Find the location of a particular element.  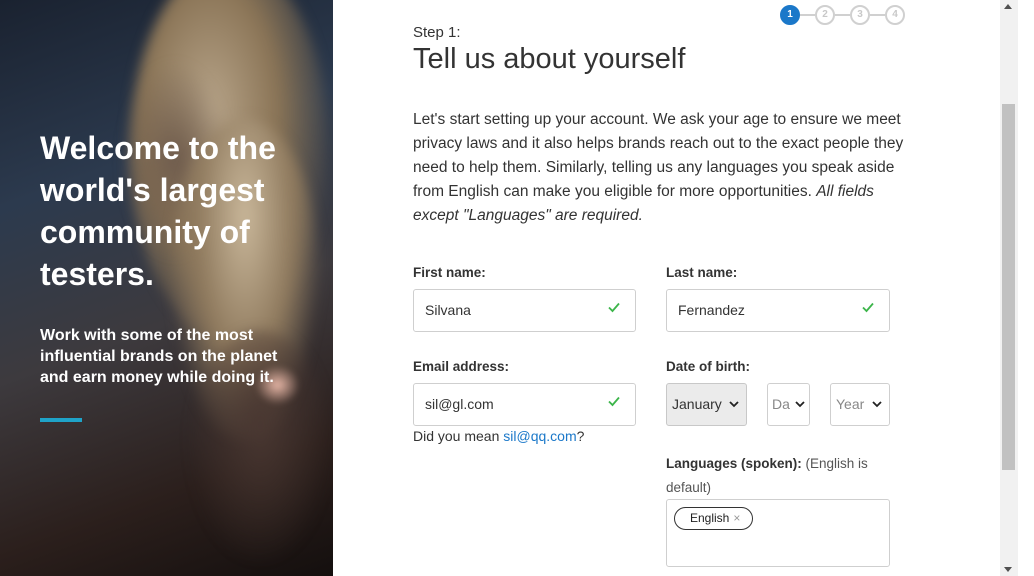

languages-label: Languages (spoken): (English is default) is located at coordinates (781, 476).